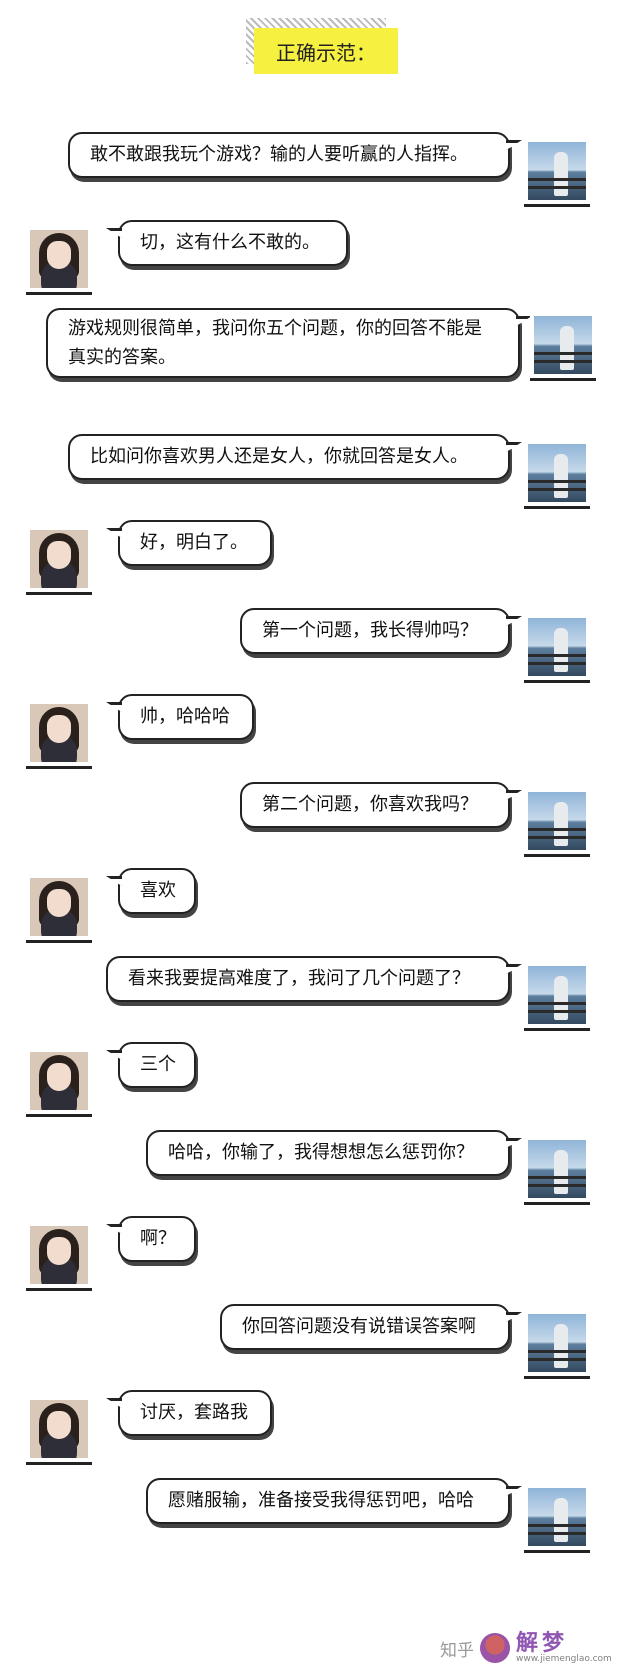 The height and width of the screenshot is (1673, 640). I want to click on watermark-brand-block: 解梦 www.jiemenglao.com, so click(564, 1647).